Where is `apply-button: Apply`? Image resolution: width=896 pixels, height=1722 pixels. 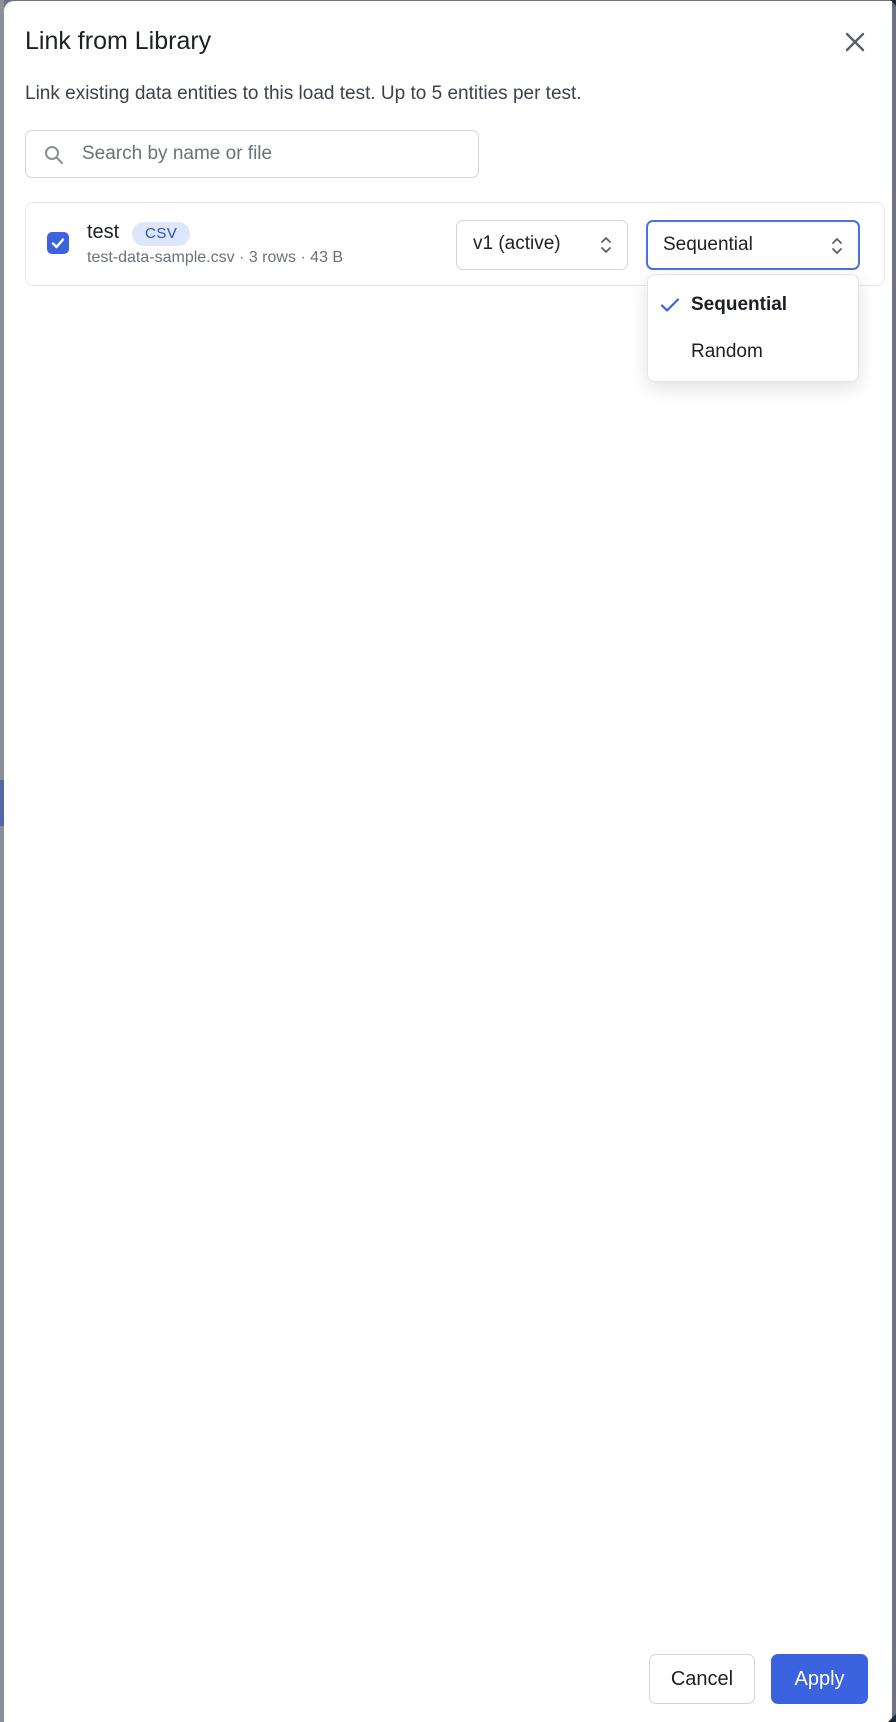 apply-button: Apply is located at coordinates (819, 1679).